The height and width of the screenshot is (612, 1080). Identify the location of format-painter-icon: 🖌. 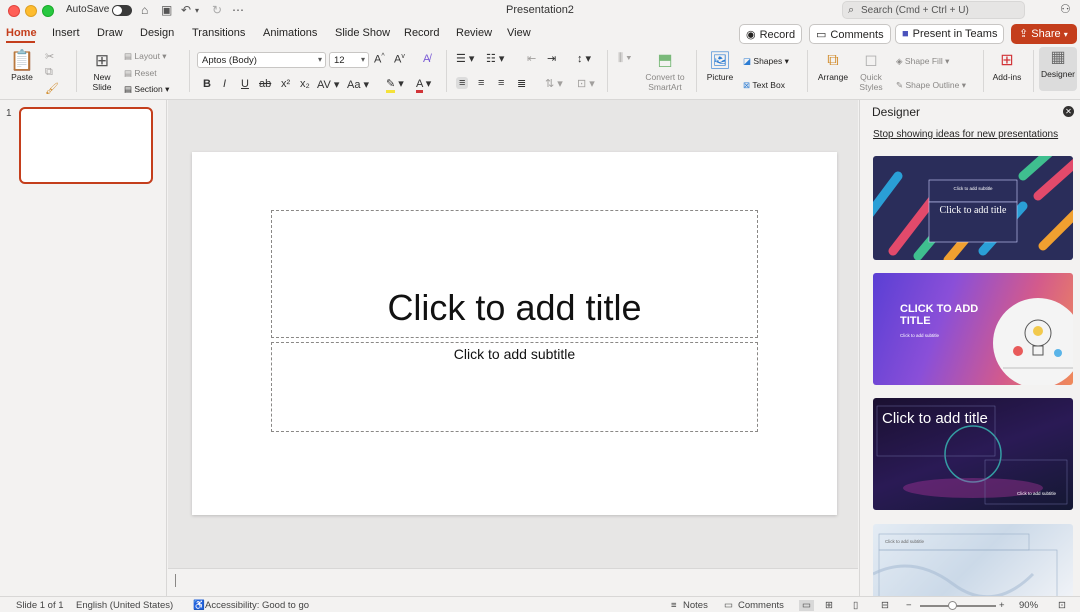
(52, 88).